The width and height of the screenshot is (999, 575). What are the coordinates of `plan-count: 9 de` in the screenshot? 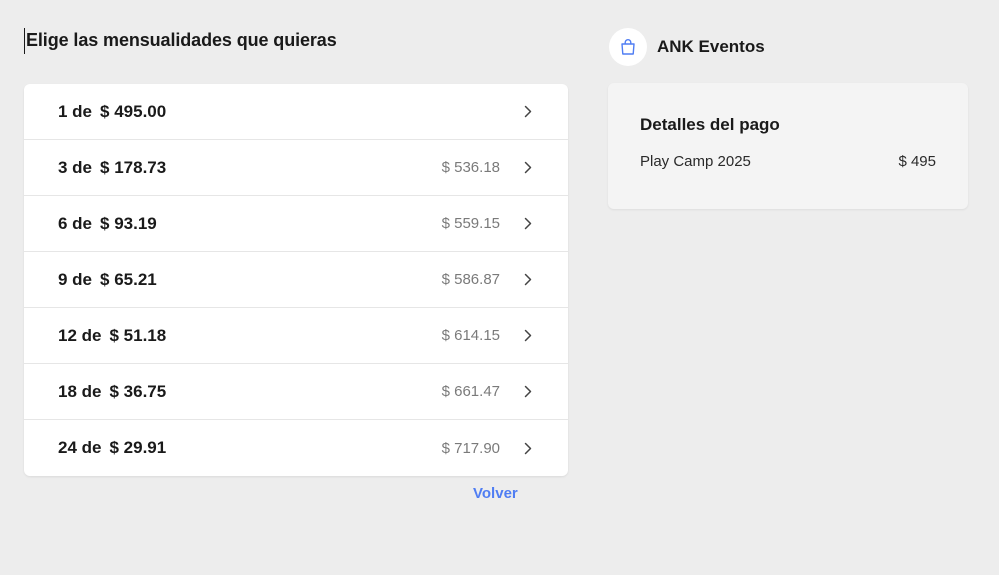 It's located at (75, 279).